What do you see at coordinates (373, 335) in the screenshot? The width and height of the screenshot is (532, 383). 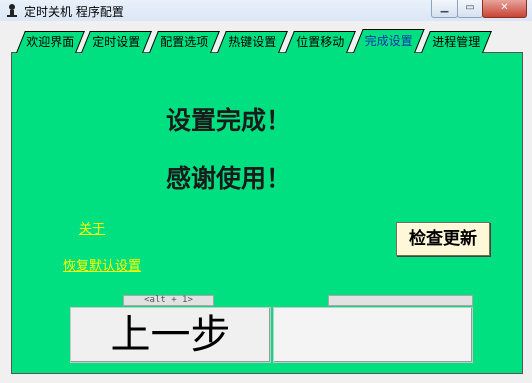 I see `next-step-button` at bounding box center [373, 335].